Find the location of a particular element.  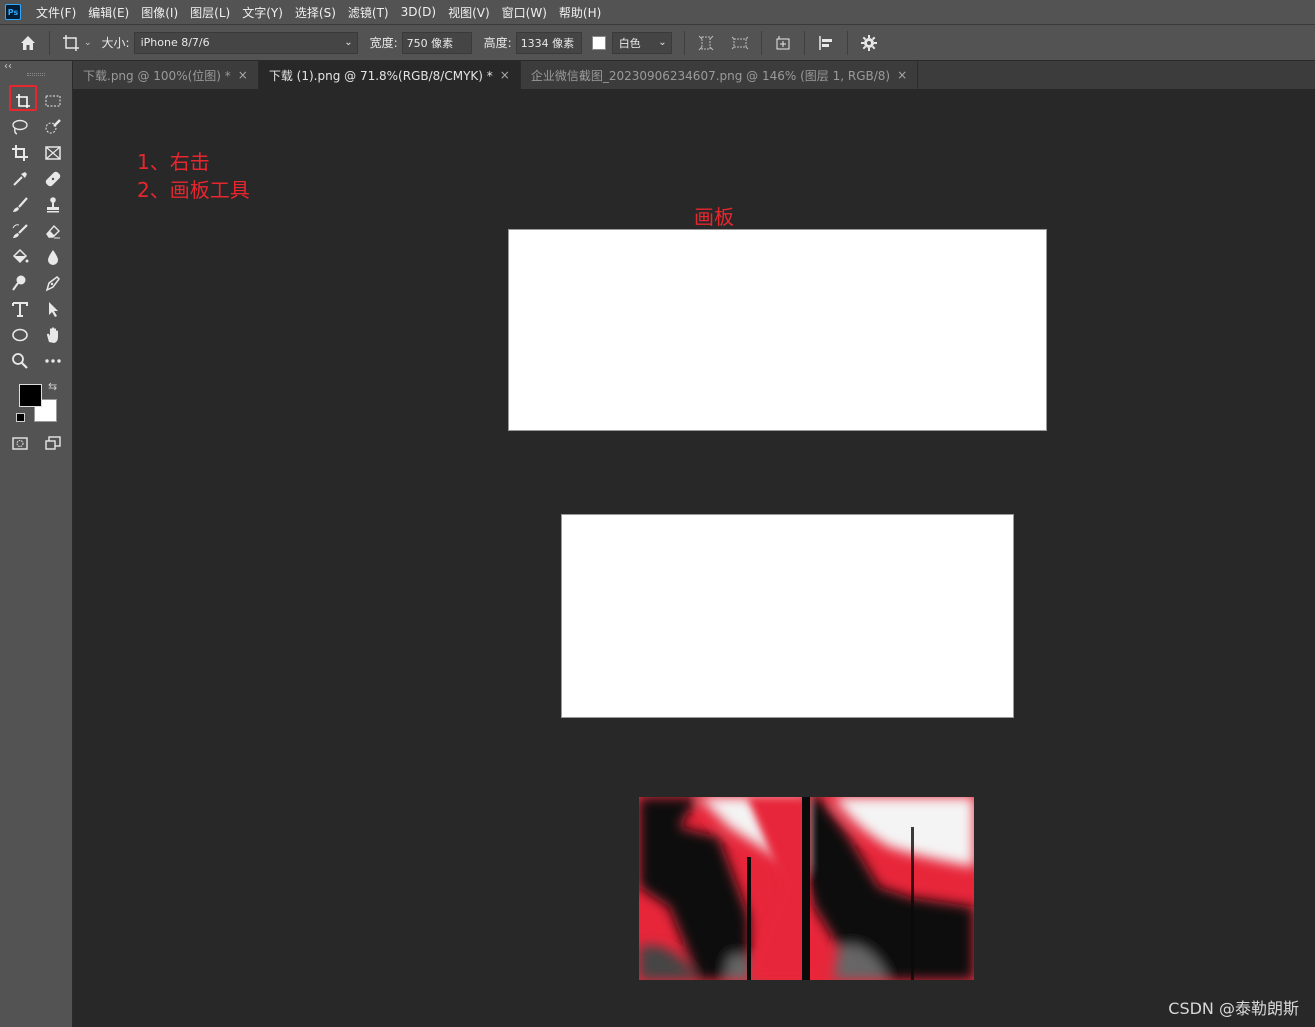

artwork-image is located at coordinates (806, 888).